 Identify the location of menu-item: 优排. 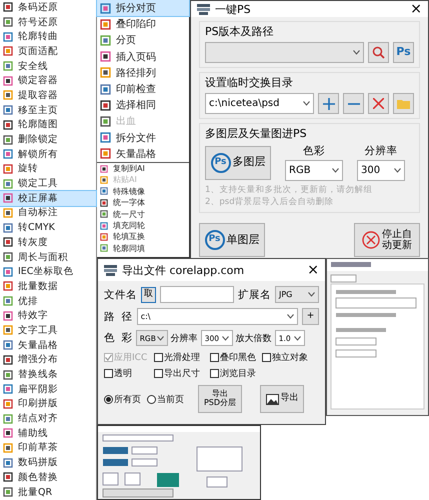
(48, 301).